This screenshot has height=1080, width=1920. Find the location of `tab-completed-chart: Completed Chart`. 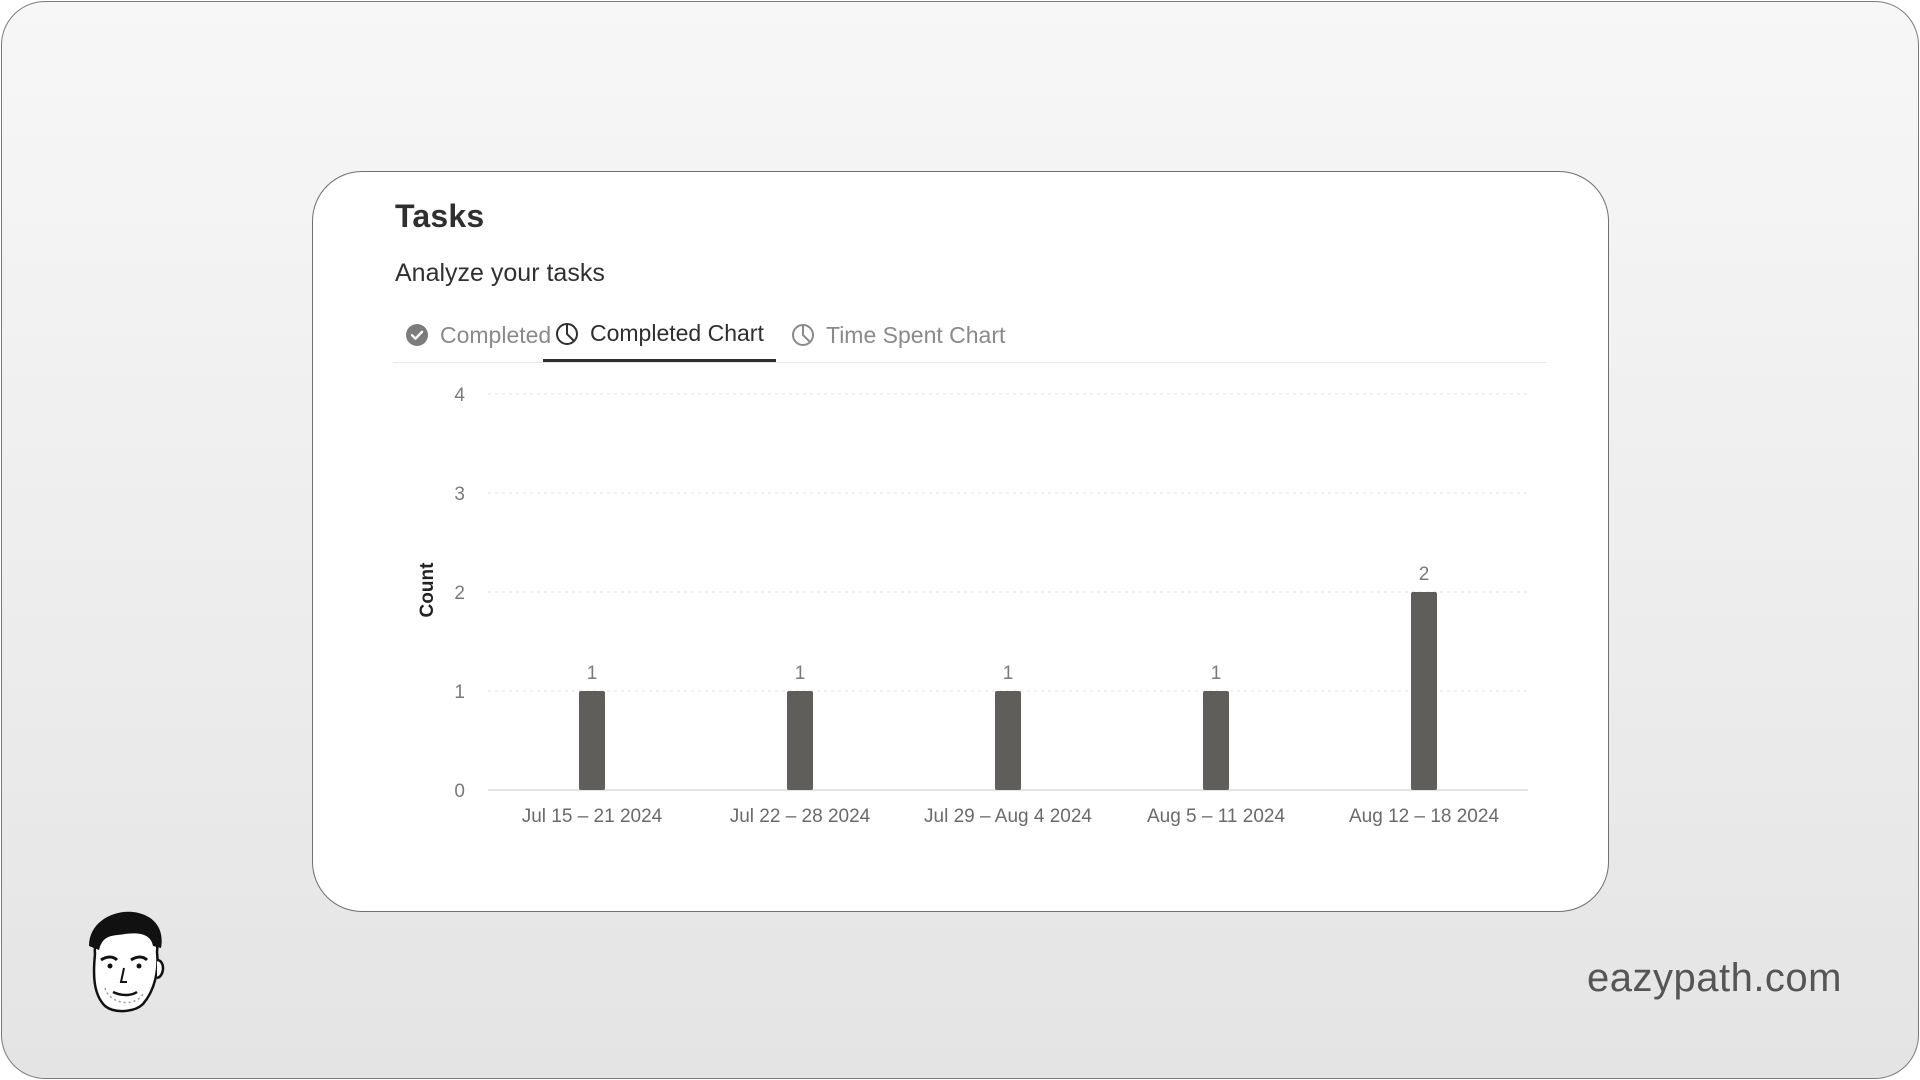

tab-completed-chart: Completed Chart is located at coordinates (659, 335).